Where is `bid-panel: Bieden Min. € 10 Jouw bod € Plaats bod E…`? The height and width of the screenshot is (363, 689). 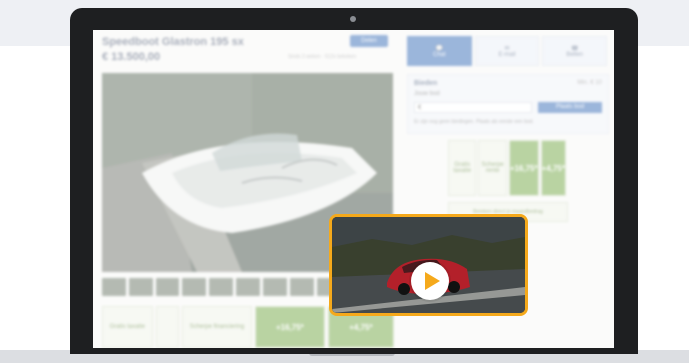 bid-panel: Bieden Min. € 10 Jouw bod € Plaats bod E… is located at coordinates (508, 104).